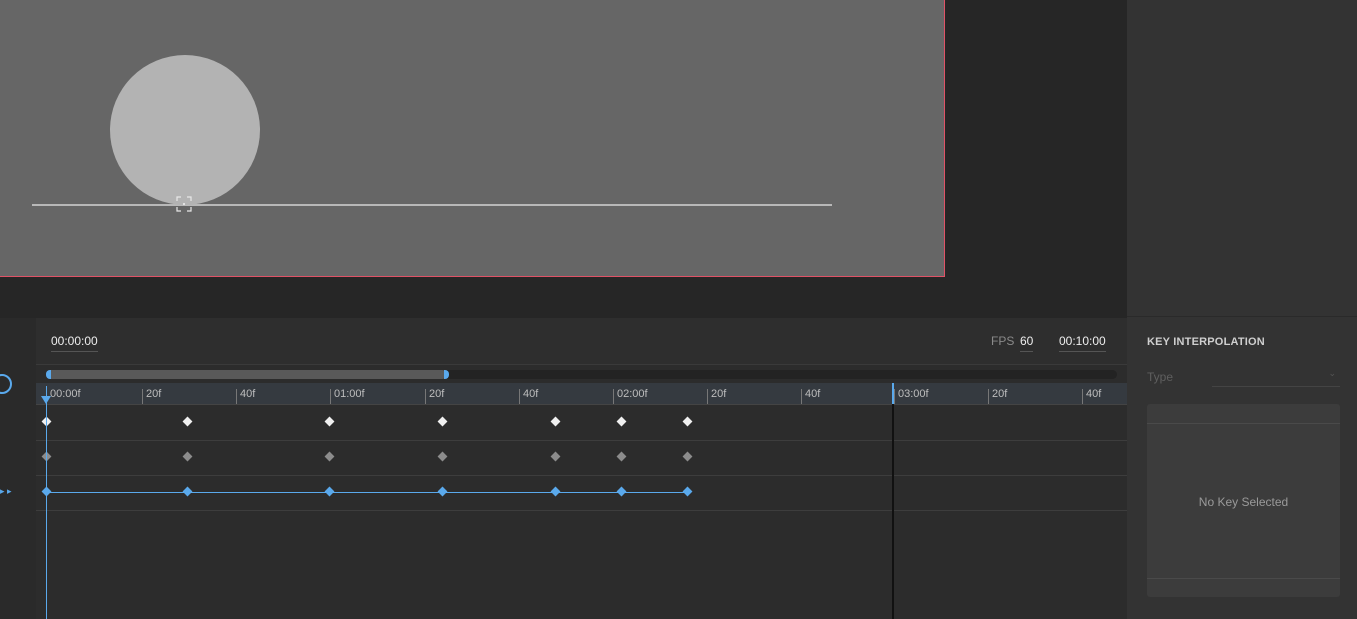  I want to click on ruler-label: 01:00f, so click(349, 394).